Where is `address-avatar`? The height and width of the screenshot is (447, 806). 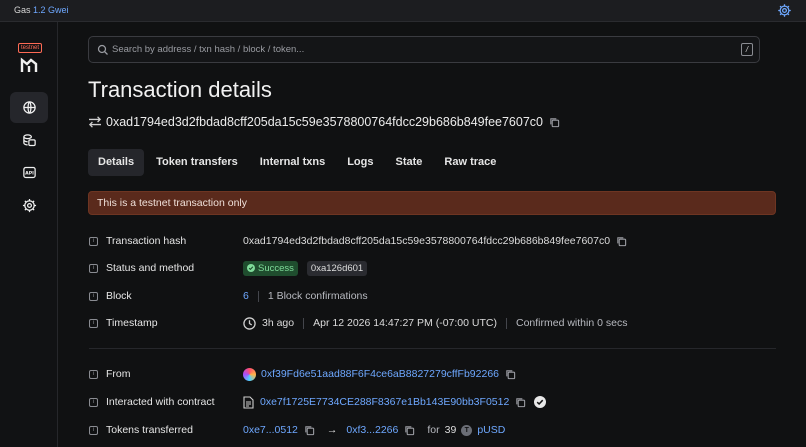
address-avatar is located at coordinates (249, 374).